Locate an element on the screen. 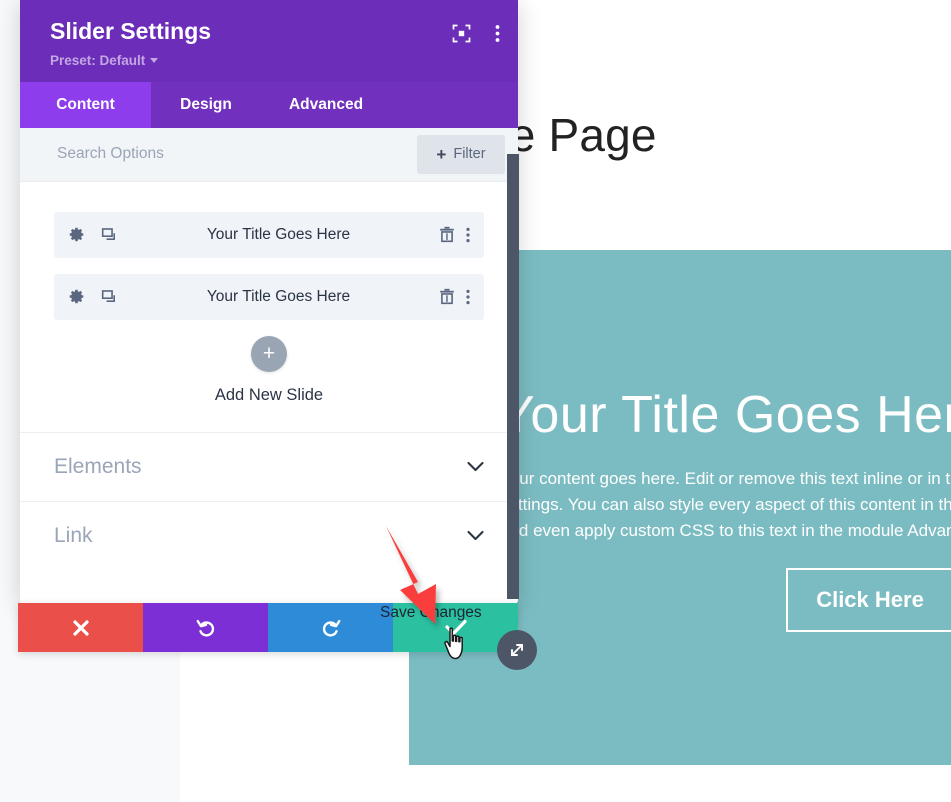 The width and height of the screenshot is (951, 802). close-button is located at coordinates (80, 627).